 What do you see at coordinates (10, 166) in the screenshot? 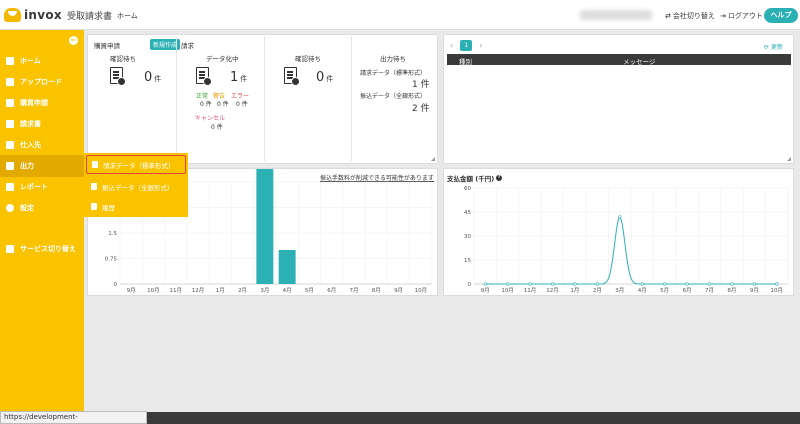
I see `export-icon` at bounding box center [10, 166].